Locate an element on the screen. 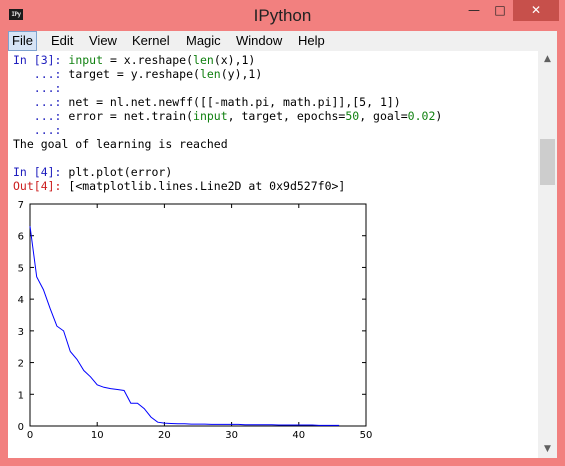  scroll-down-arrow-icon: ▼ is located at coordinates (547, 449).